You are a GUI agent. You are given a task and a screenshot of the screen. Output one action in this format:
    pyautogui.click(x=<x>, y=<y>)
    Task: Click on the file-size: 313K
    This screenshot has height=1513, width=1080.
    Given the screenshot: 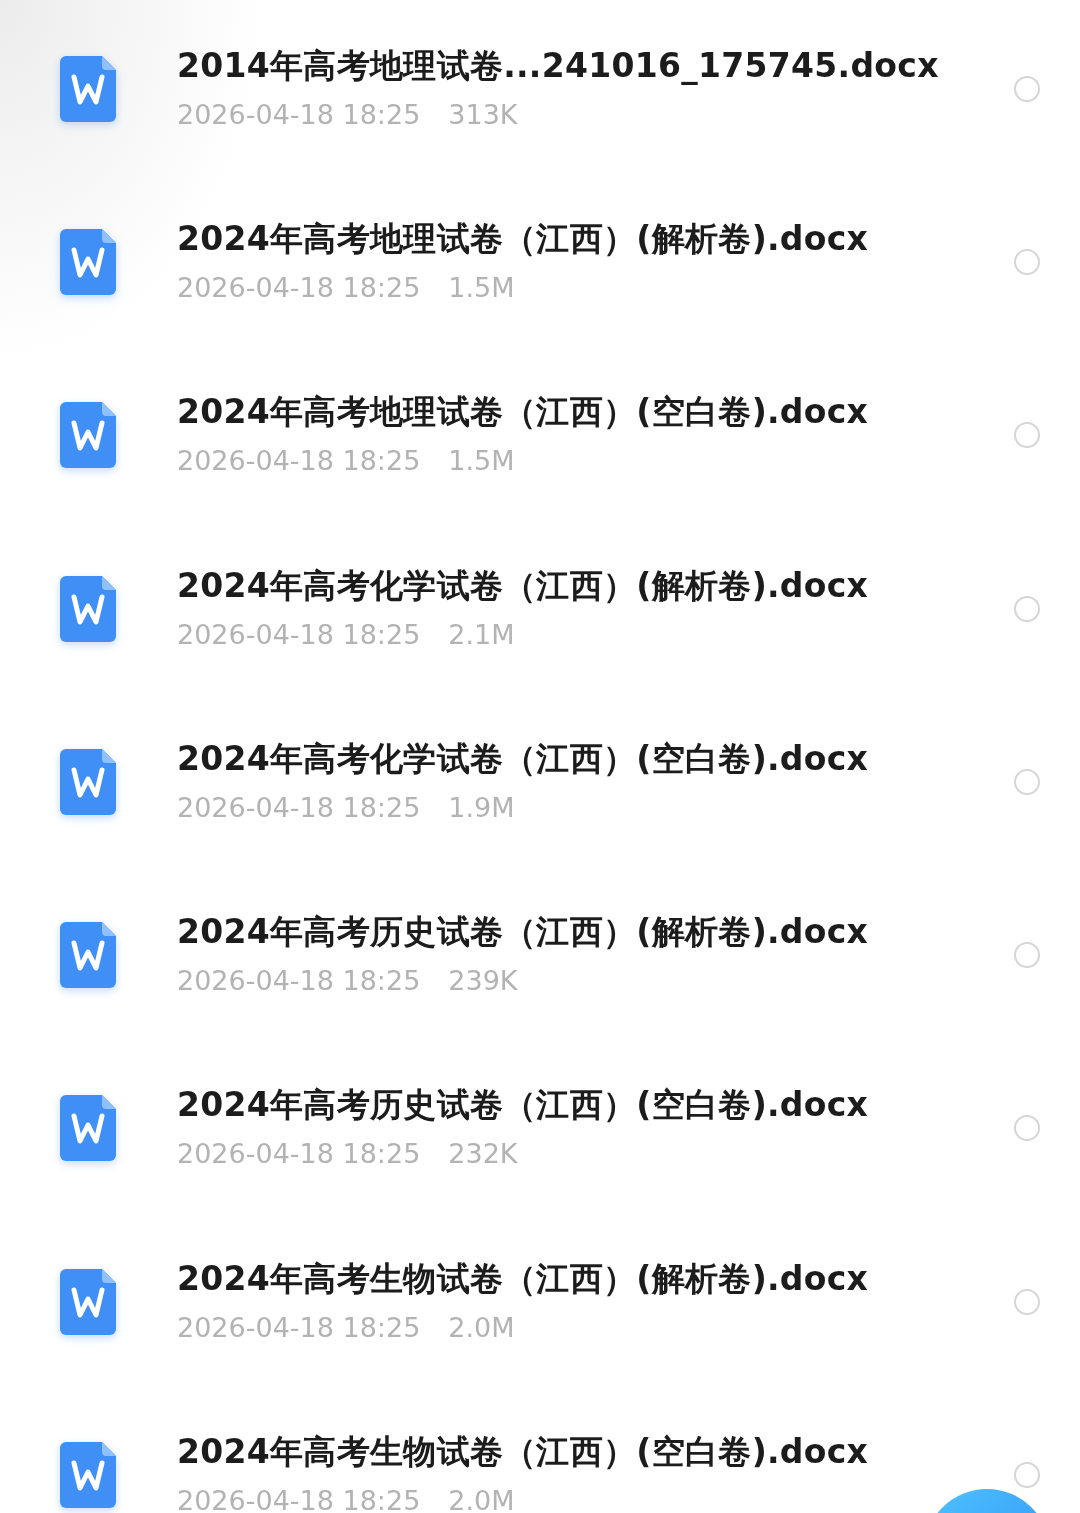 What is the action you would take?
    pyautogui.click(x=483, y=114)
    